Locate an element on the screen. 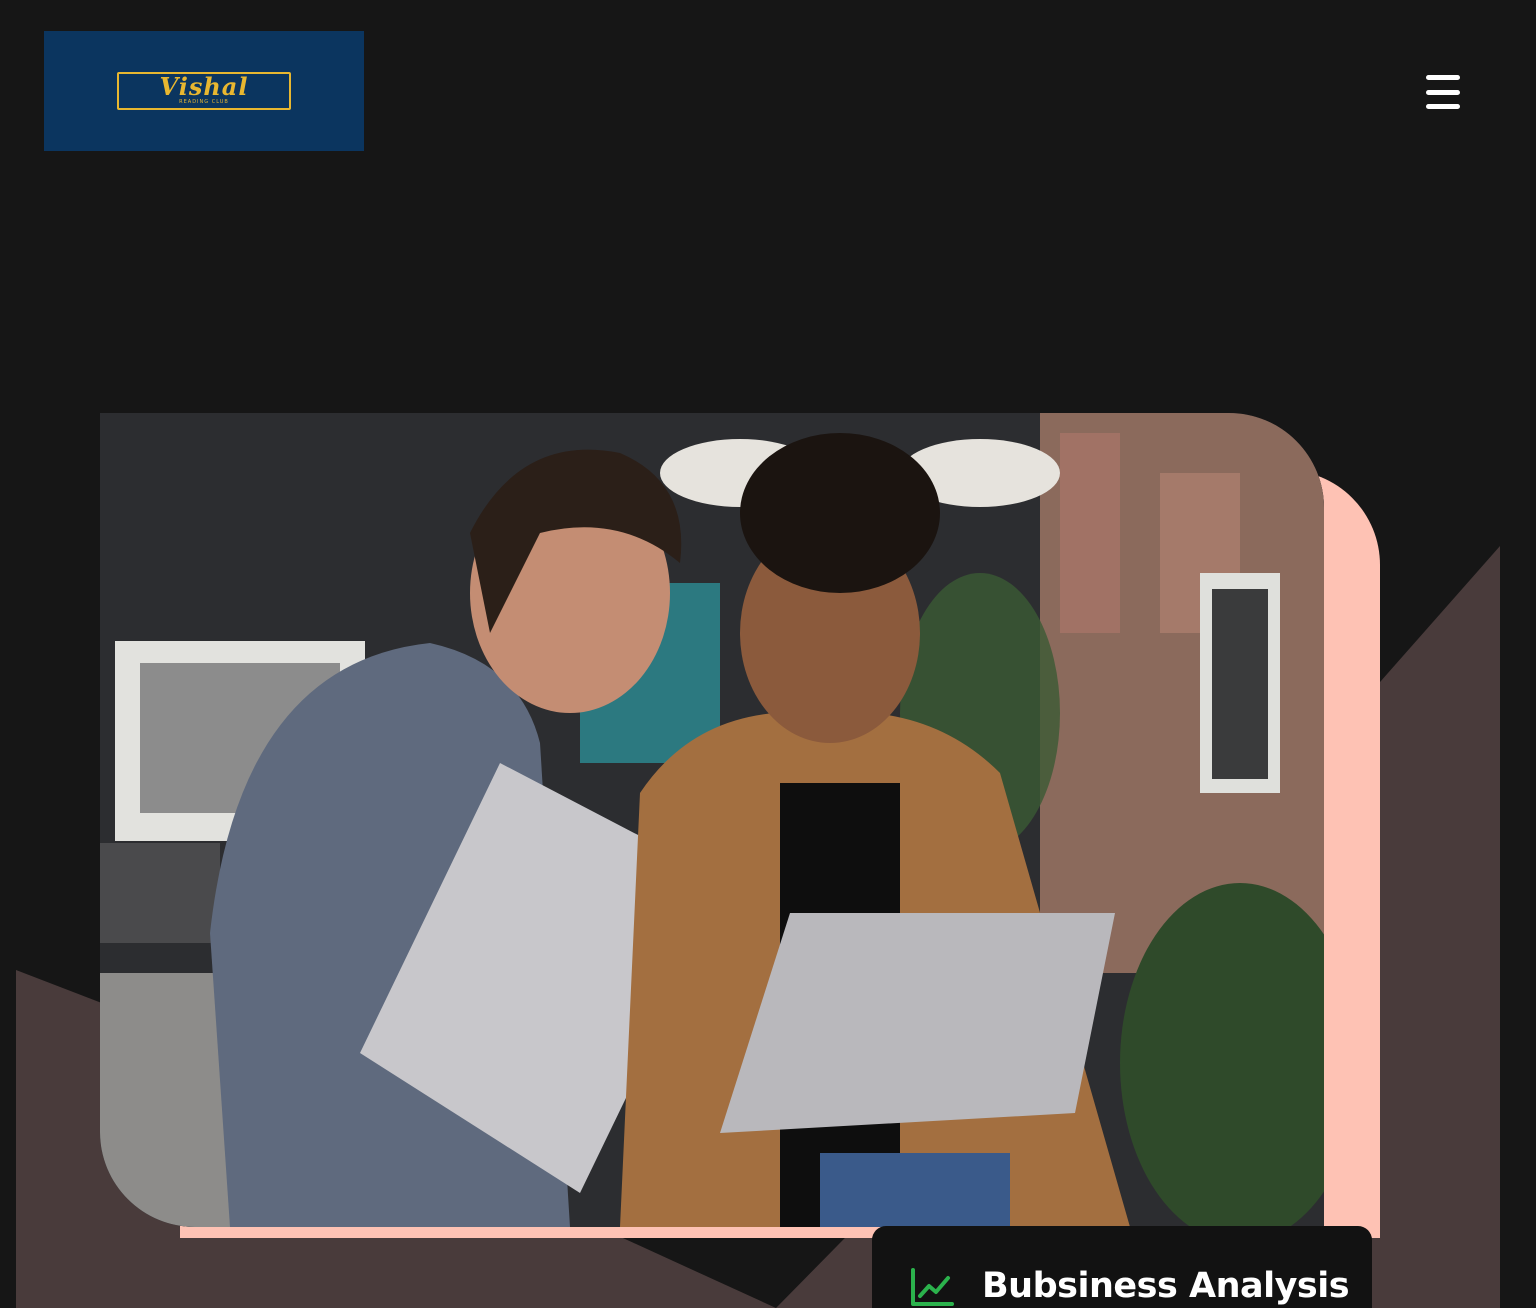 The width and height of the screenshot is (1536, 1308). menu-bar-middle is located at coordinates (1443, 92).